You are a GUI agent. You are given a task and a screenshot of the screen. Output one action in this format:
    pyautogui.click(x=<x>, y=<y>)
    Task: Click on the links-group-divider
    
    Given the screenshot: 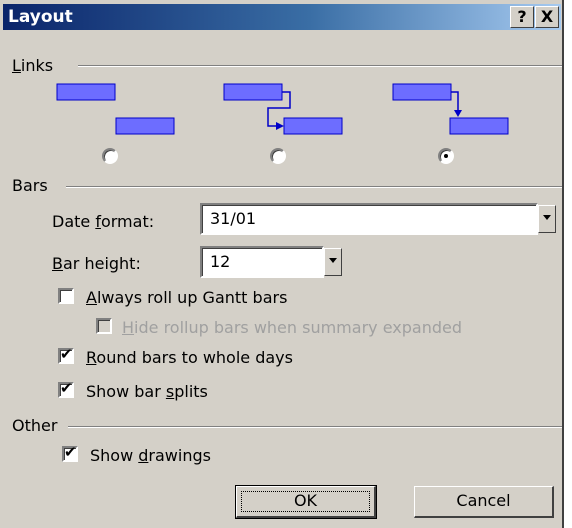 What is the action you would take?
    pyautogui.click(x=320, y=66)
    